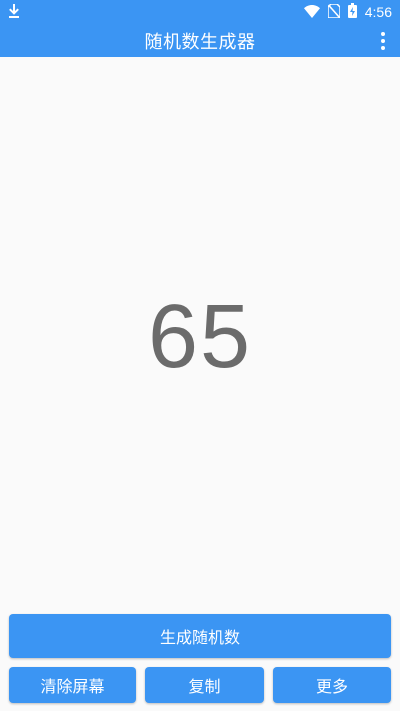 This screenshot has height=711, width=400. Describe the element at coordinates (72, 685) in the screenshot. I see `clear-screen-button: 清除屏幕` at that location.